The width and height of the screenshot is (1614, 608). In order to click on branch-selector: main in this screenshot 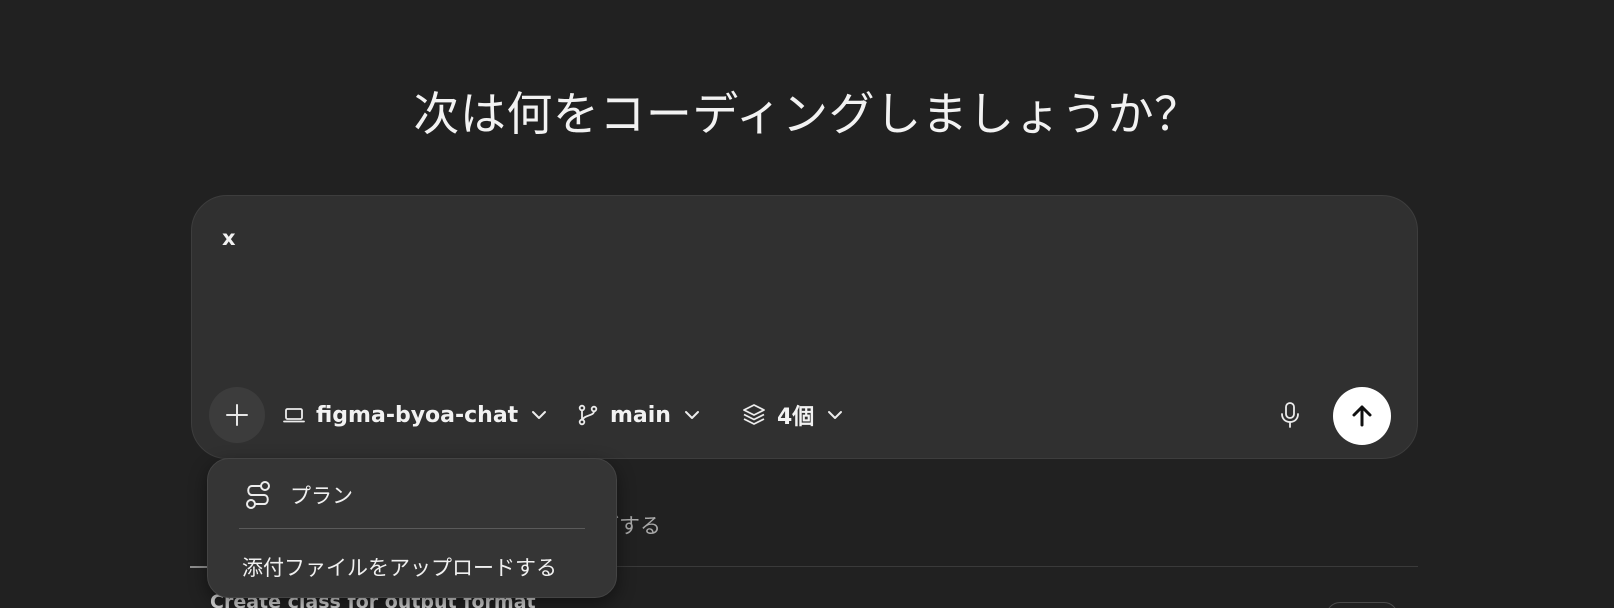, I will do `click(639, 415)`.